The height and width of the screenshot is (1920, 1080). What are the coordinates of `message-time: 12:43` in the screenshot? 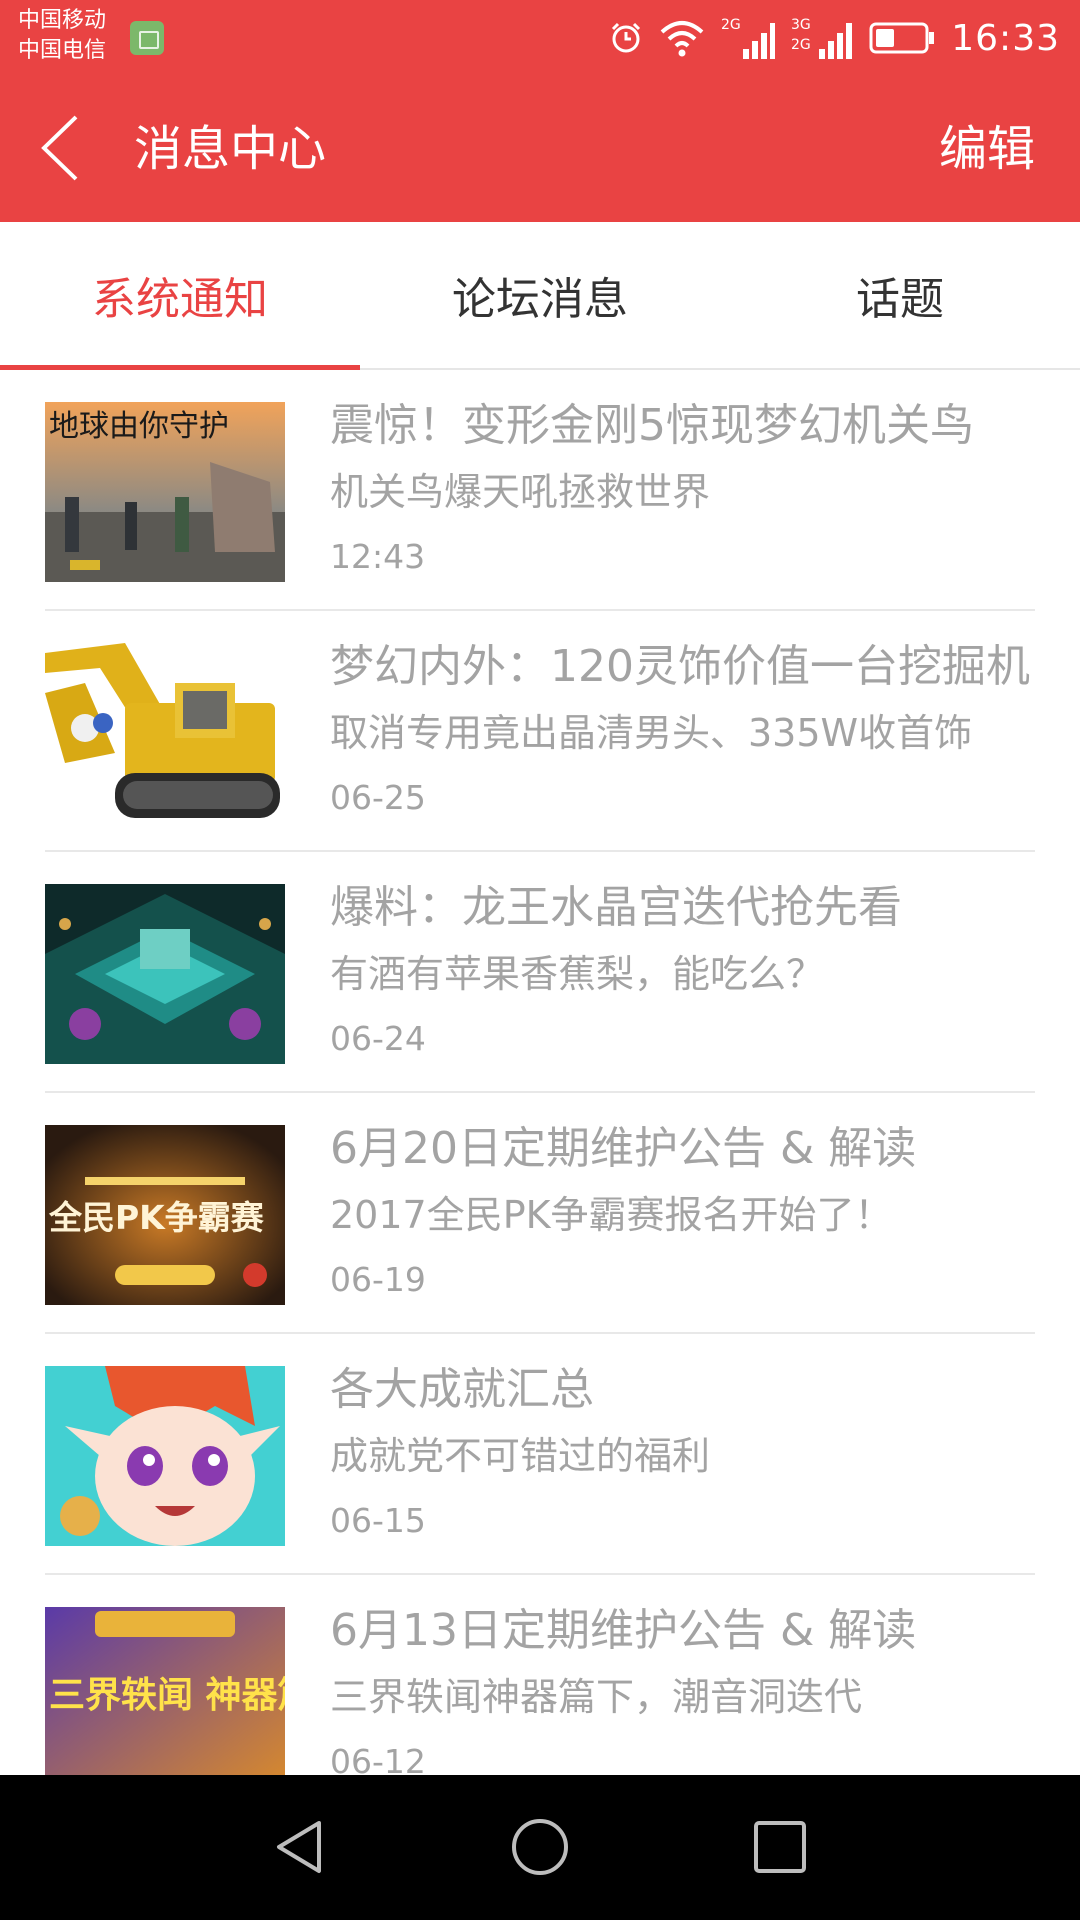 It's located at (378, 556).